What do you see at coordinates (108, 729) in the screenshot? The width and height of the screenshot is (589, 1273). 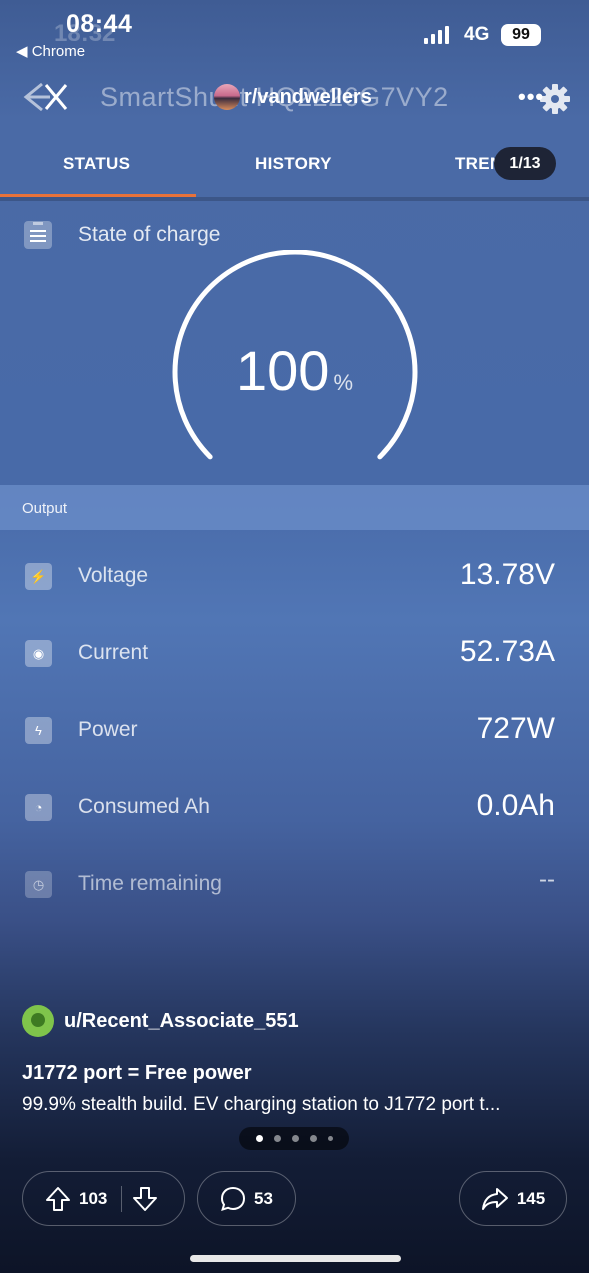 I see `power-label: Power` at bounding box center [108, 729].